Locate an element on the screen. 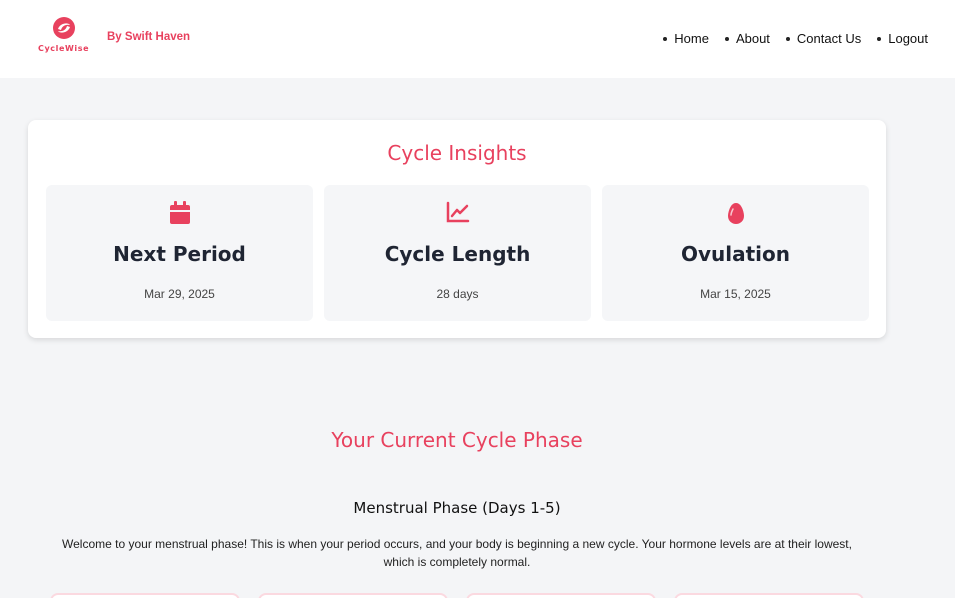 Image resolution: width=955 pixels, height=598 pixels. next-period-label: Next Period is located at coordinates (179, 254).